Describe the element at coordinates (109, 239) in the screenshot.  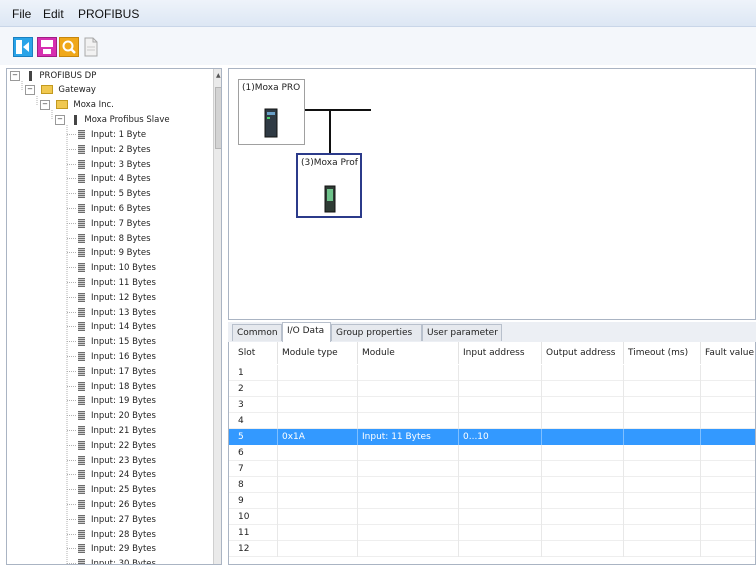
I see `tree-item-module: Input: 8 Bytes` at that location.